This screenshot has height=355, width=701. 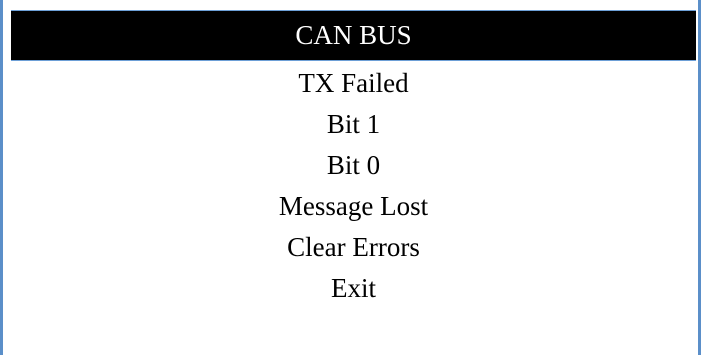 What do you see at coordinates (353, 83) in the screenshot?
I see `menu-item-tx-failed: TX Failed` at bounding box center [353, 83].